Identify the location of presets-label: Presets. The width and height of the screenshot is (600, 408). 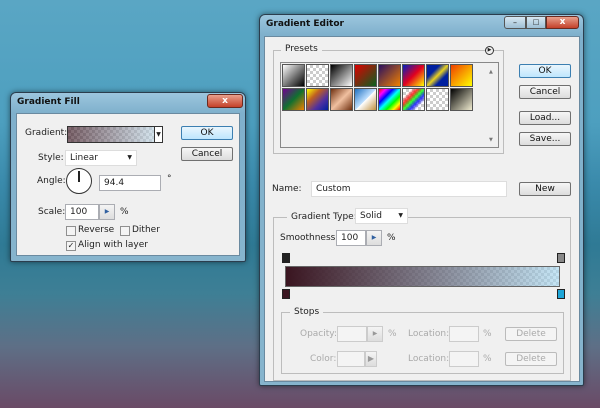
(301, 49).